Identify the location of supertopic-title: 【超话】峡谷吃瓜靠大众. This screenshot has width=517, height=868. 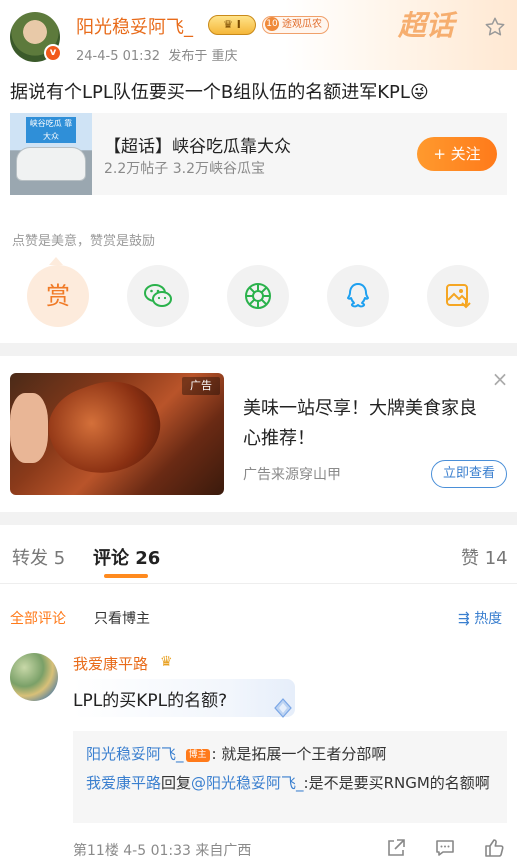
(197, 147).